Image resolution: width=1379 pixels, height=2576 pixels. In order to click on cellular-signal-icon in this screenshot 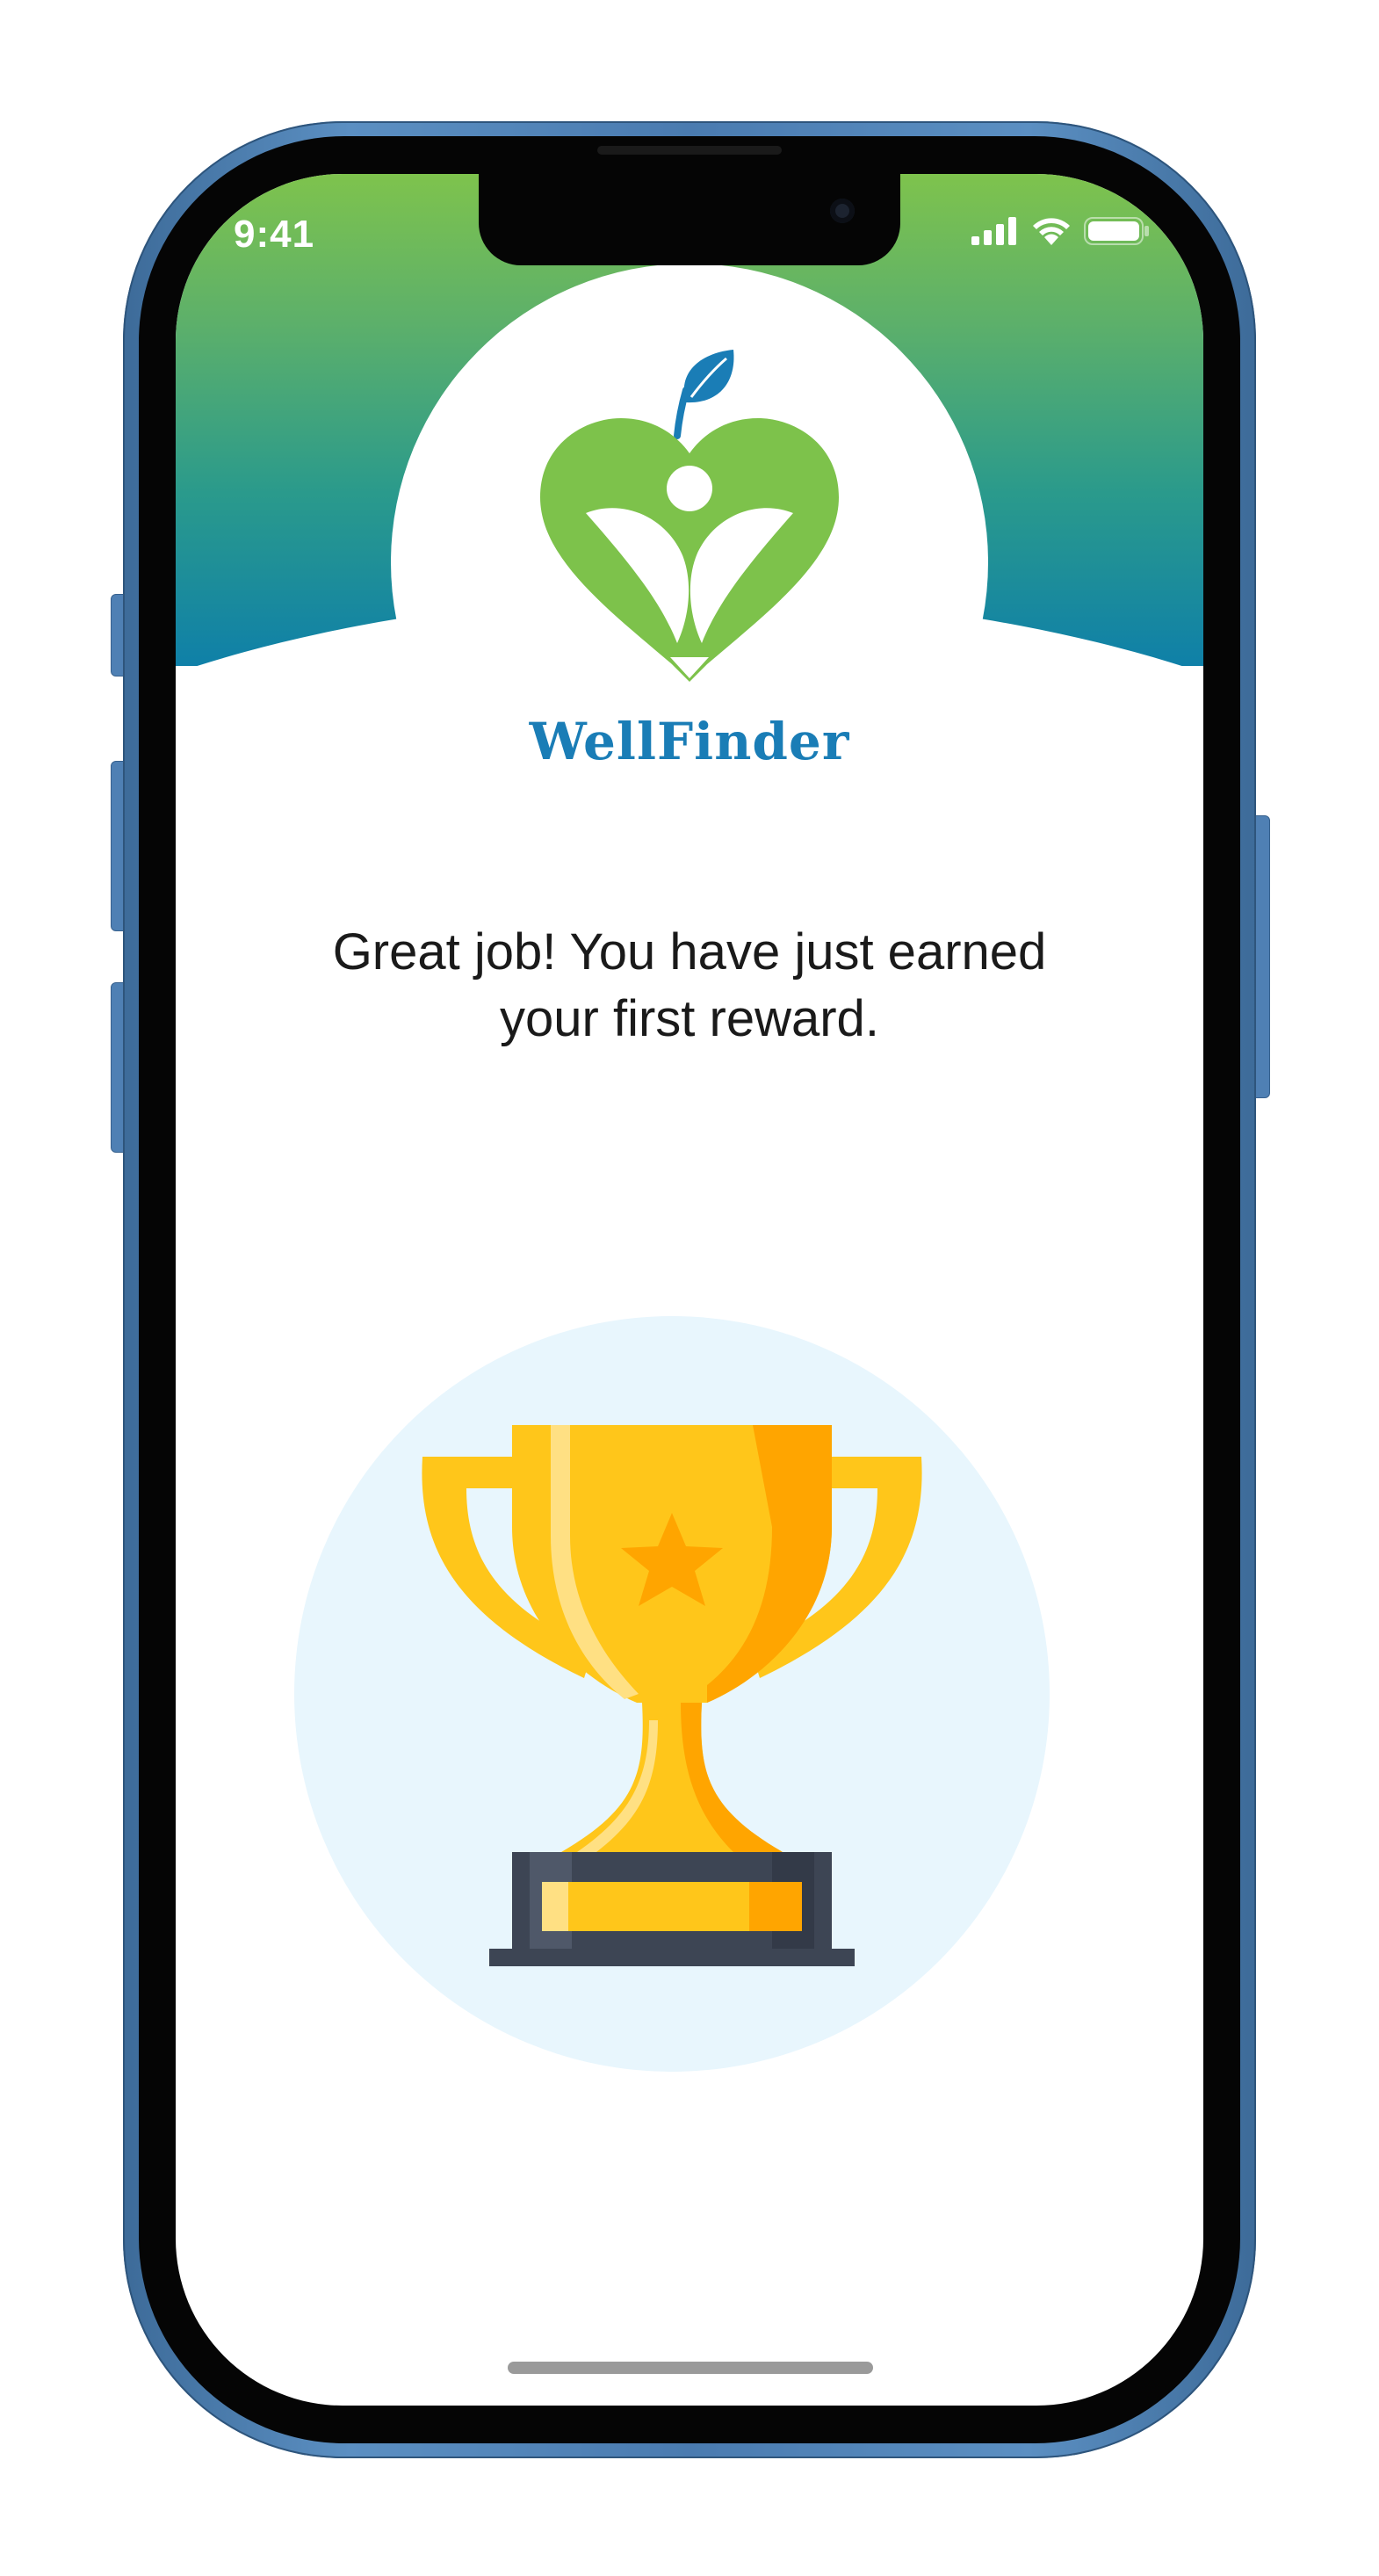, I will do `click(993, 231)`.